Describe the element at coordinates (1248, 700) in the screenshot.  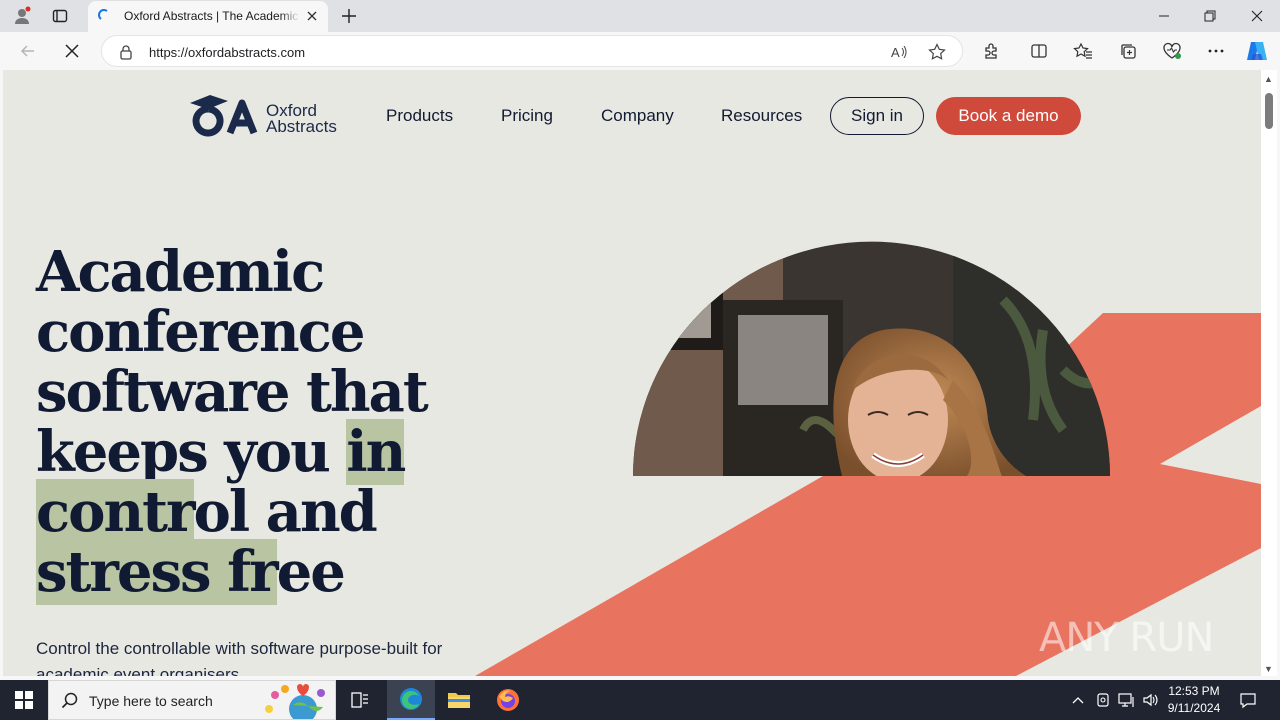
I see `notification-icon` at that location.